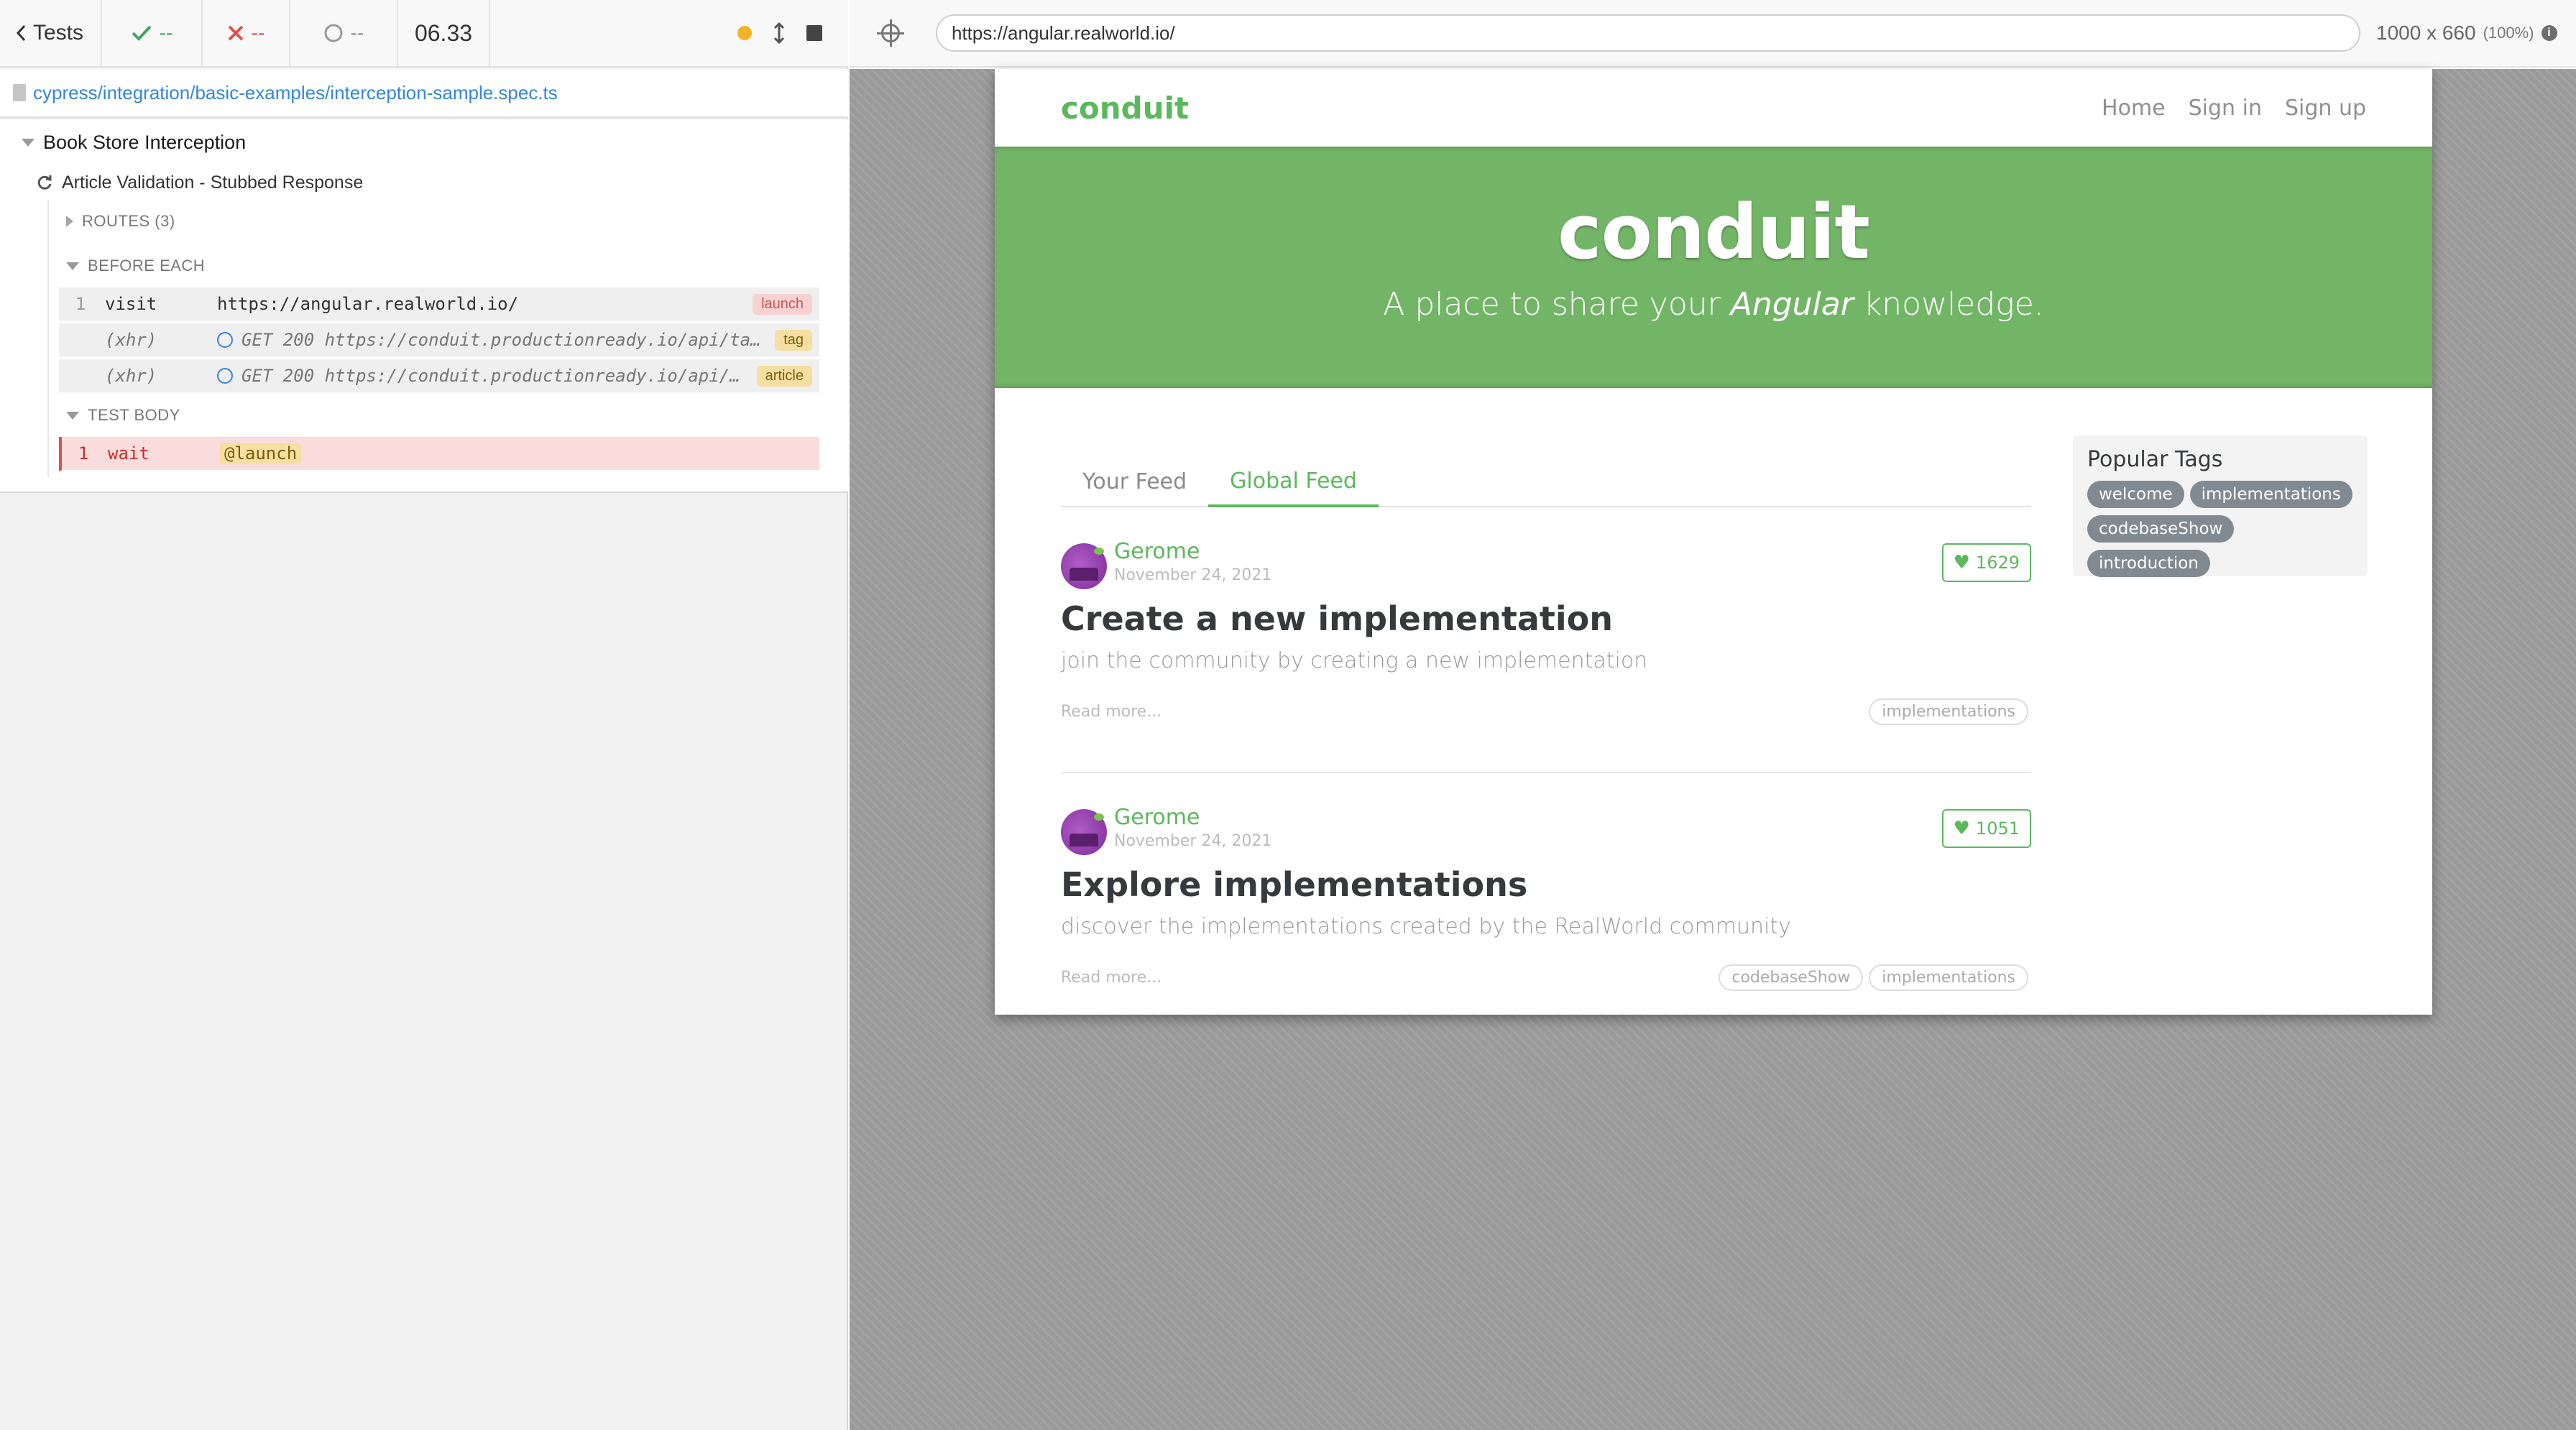  I want to click on alias-badge: launch, so click(782, 304).